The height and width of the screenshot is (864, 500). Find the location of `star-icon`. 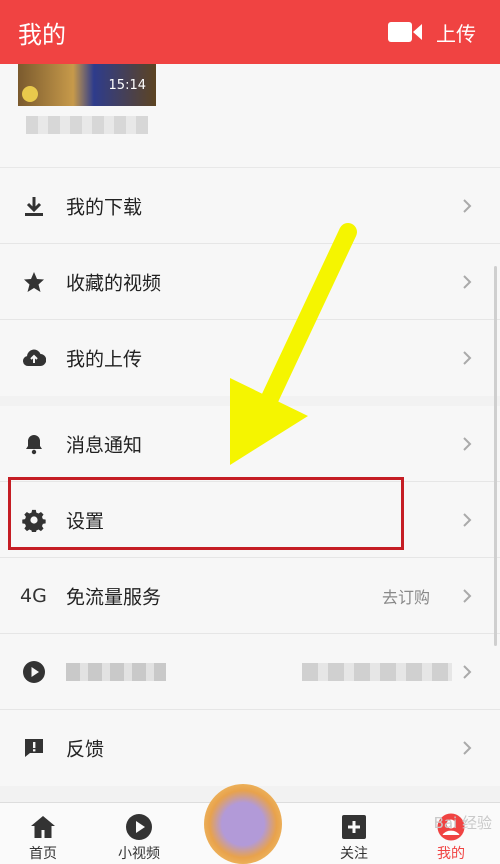

star-icon is located at coordinates (34, 281).